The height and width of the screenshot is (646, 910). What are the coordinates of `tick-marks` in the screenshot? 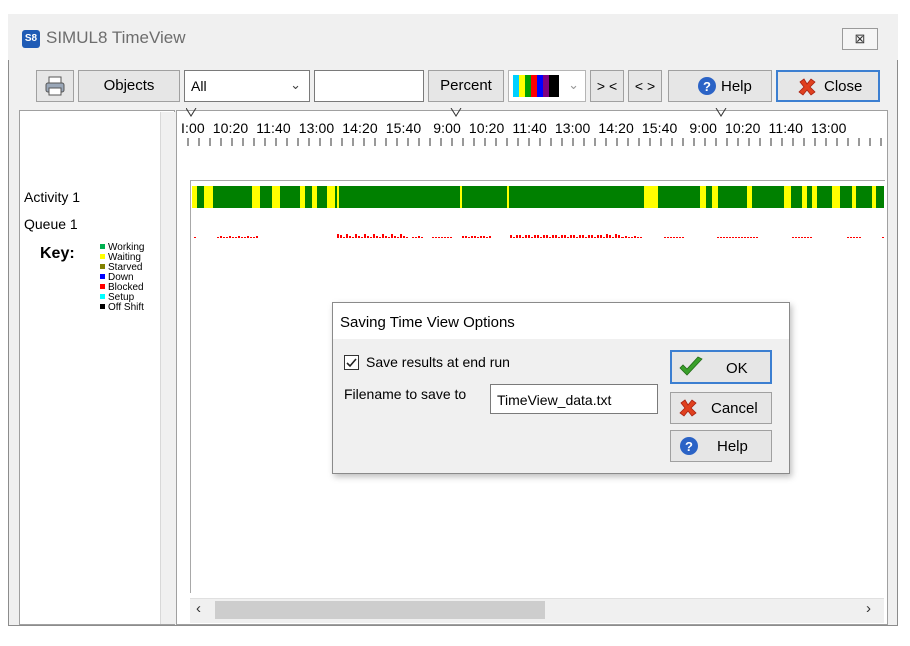 It's located at (534, 142).